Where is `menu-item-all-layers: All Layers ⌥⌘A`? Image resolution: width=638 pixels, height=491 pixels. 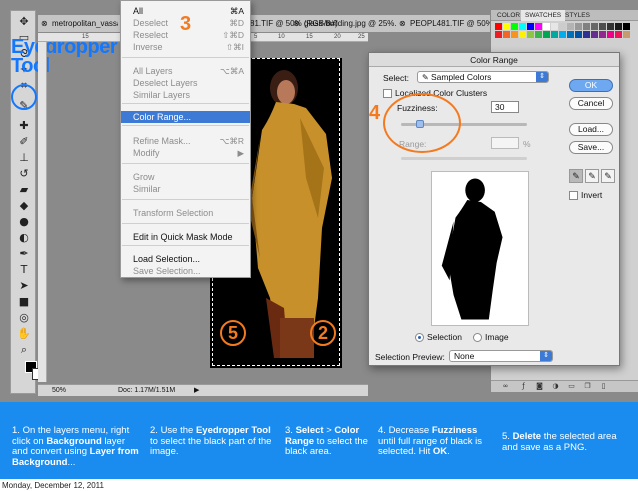
menu-item-all-layers: All Layers ⌥⌘A is located at coordinates (185, 71).